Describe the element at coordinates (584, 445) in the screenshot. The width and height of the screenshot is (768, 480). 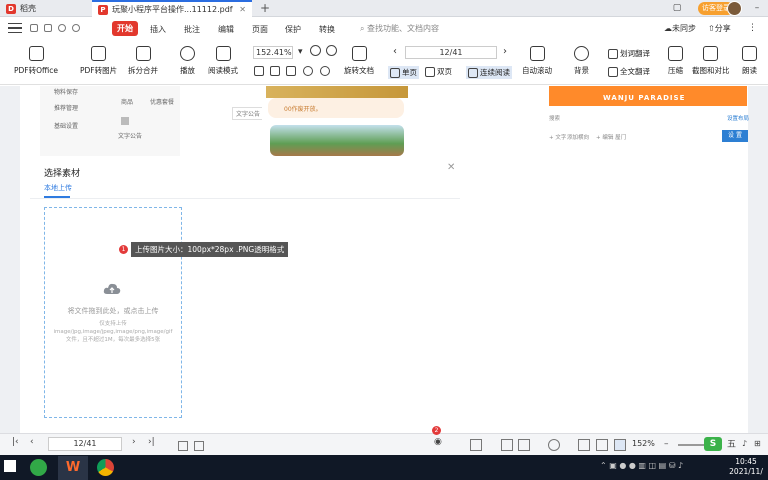
I see `actual-size-icon` at that location.